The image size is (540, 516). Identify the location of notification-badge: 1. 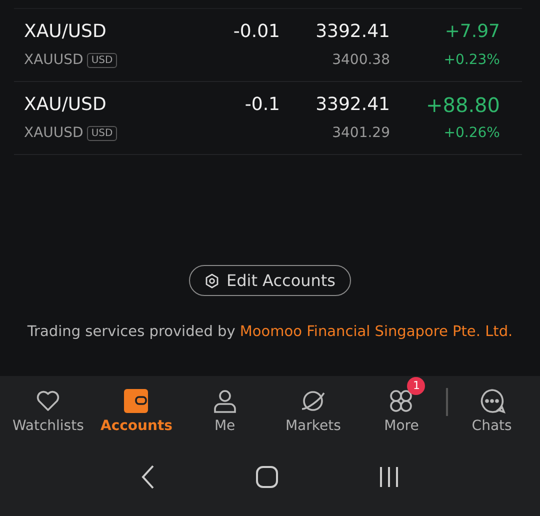
(416, 385).